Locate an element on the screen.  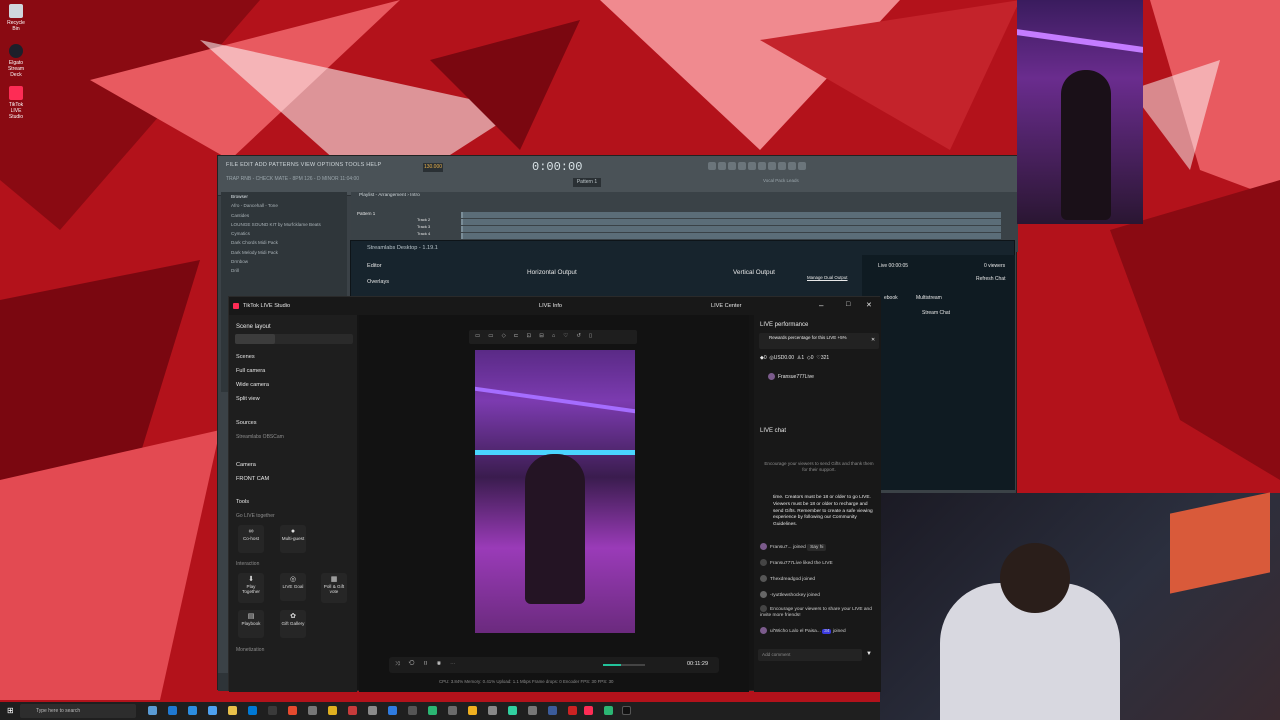
source-item: FRONT CAM is located at coordinates (252, 479).